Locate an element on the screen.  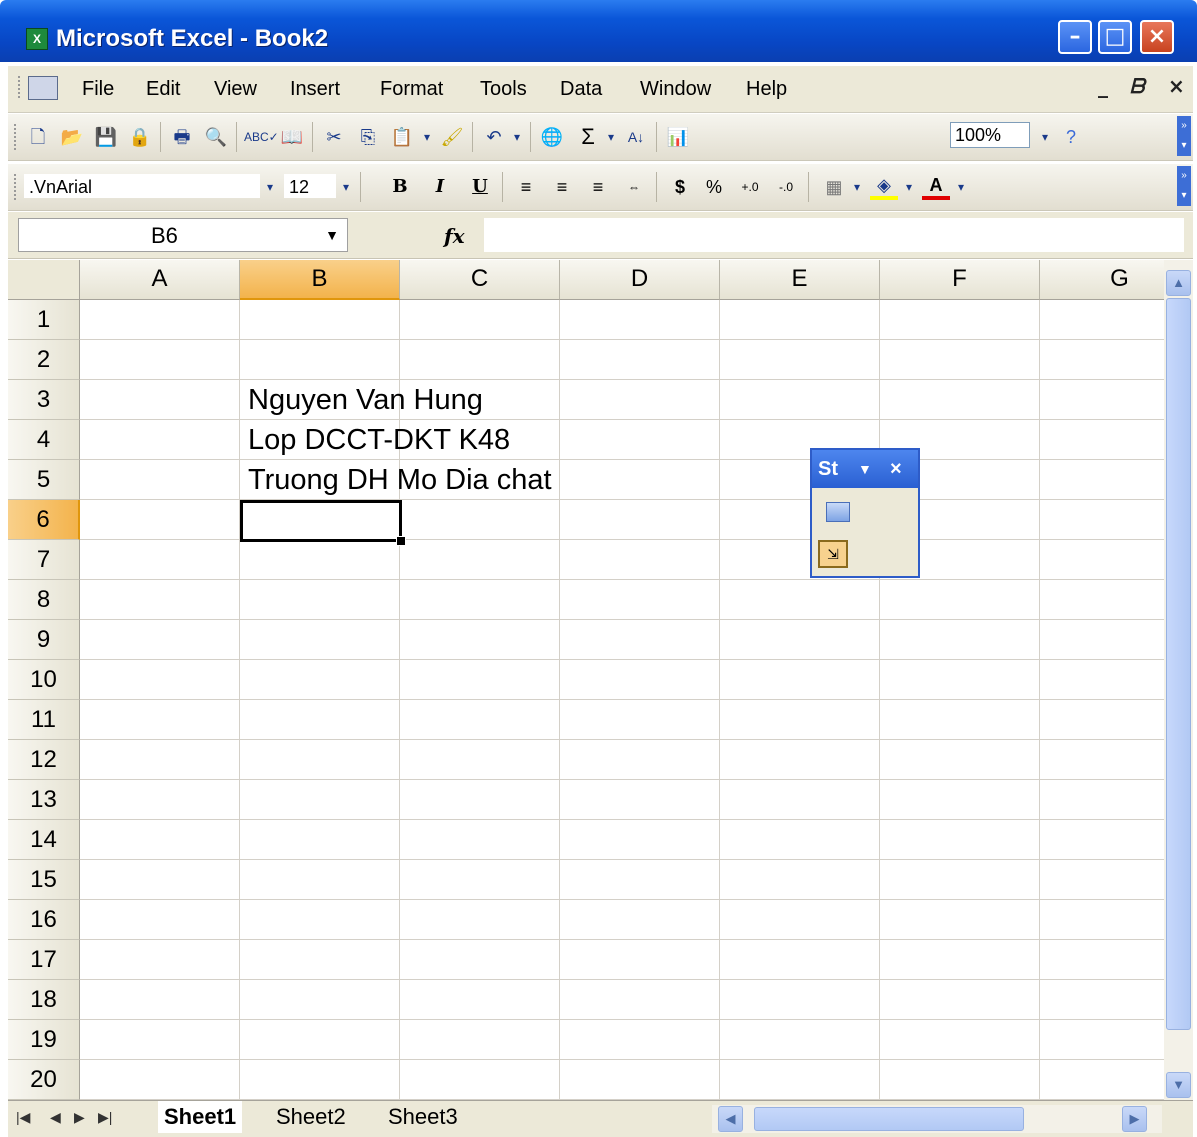
font-color-dropdown-icon: ▾ is located at coordinates (961, 187).